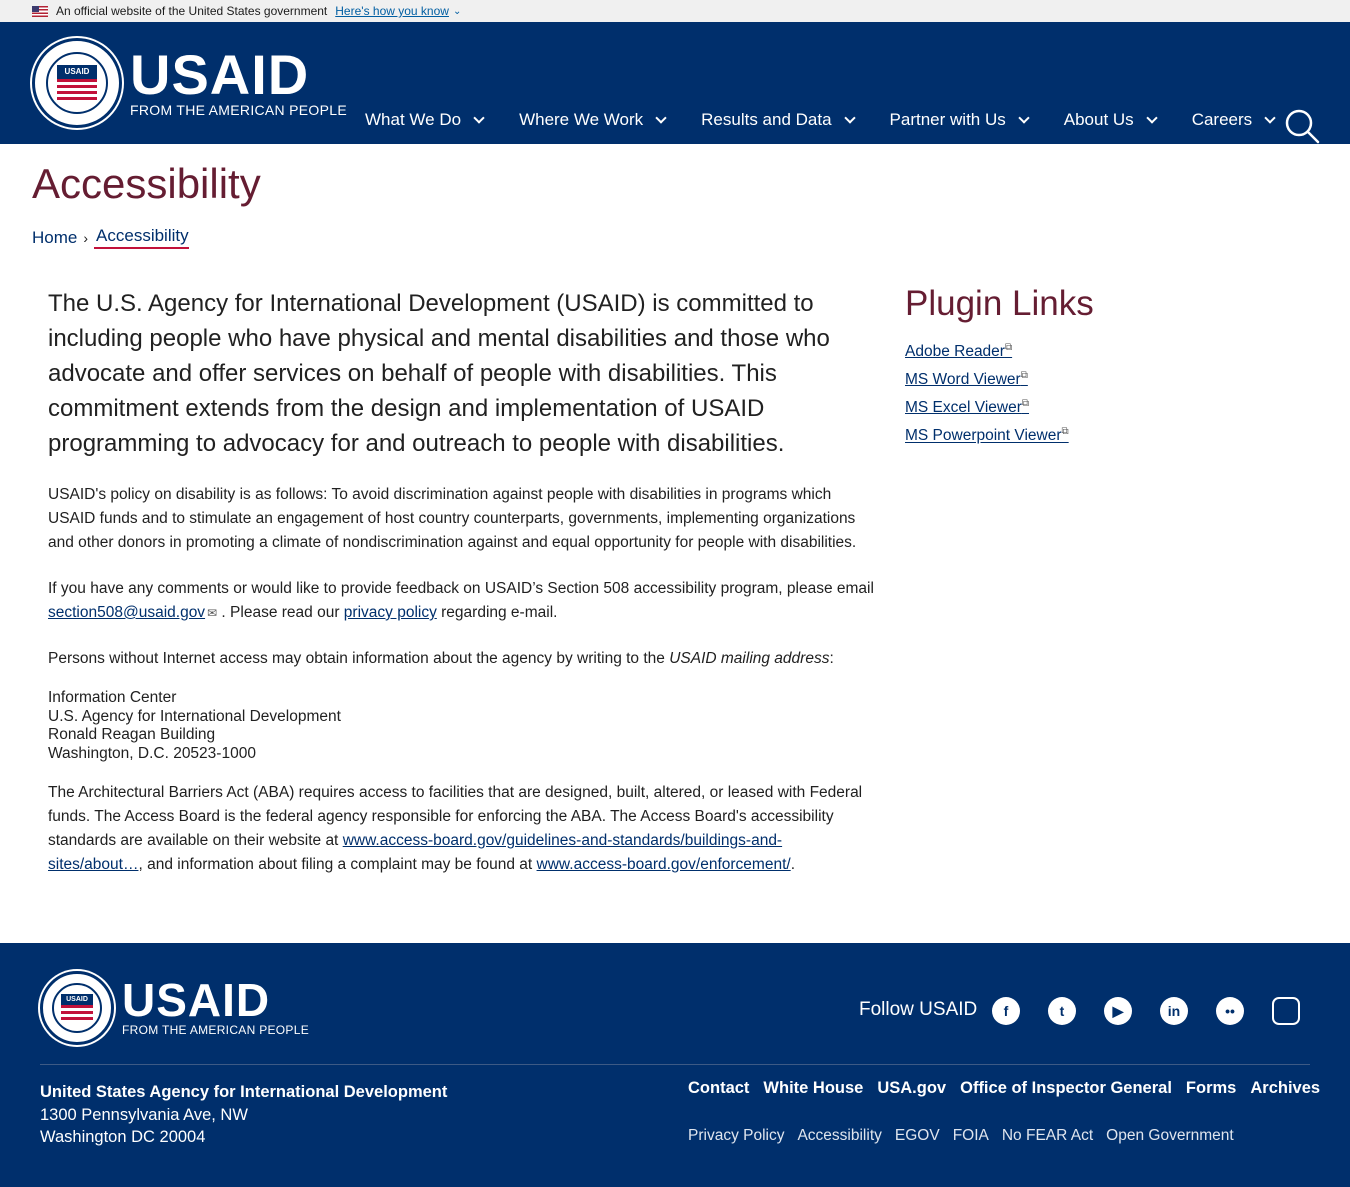 The width and height of the screenshot is (1350, 1187). I want to click on nav-item-what-we-do: What We Do, so click(425, 120).